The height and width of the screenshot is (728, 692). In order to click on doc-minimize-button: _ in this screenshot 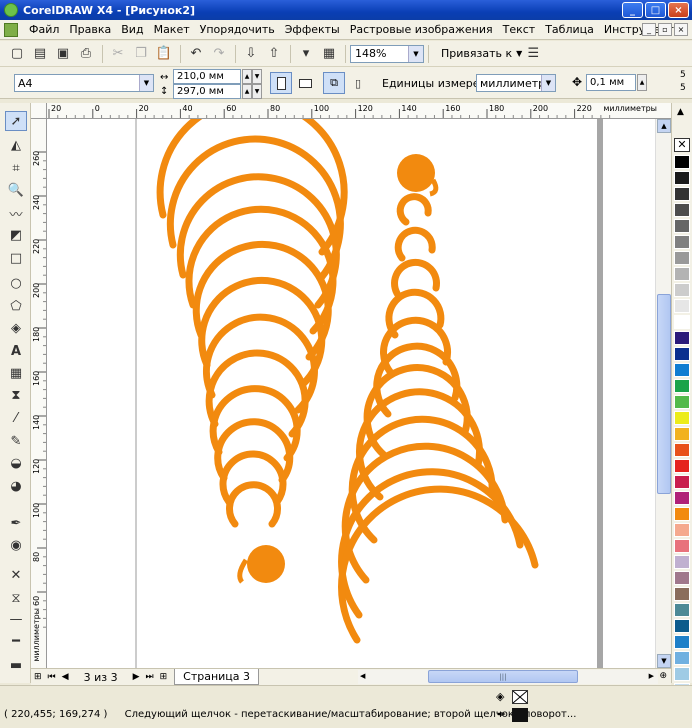, I will do `click(649, 29)`.